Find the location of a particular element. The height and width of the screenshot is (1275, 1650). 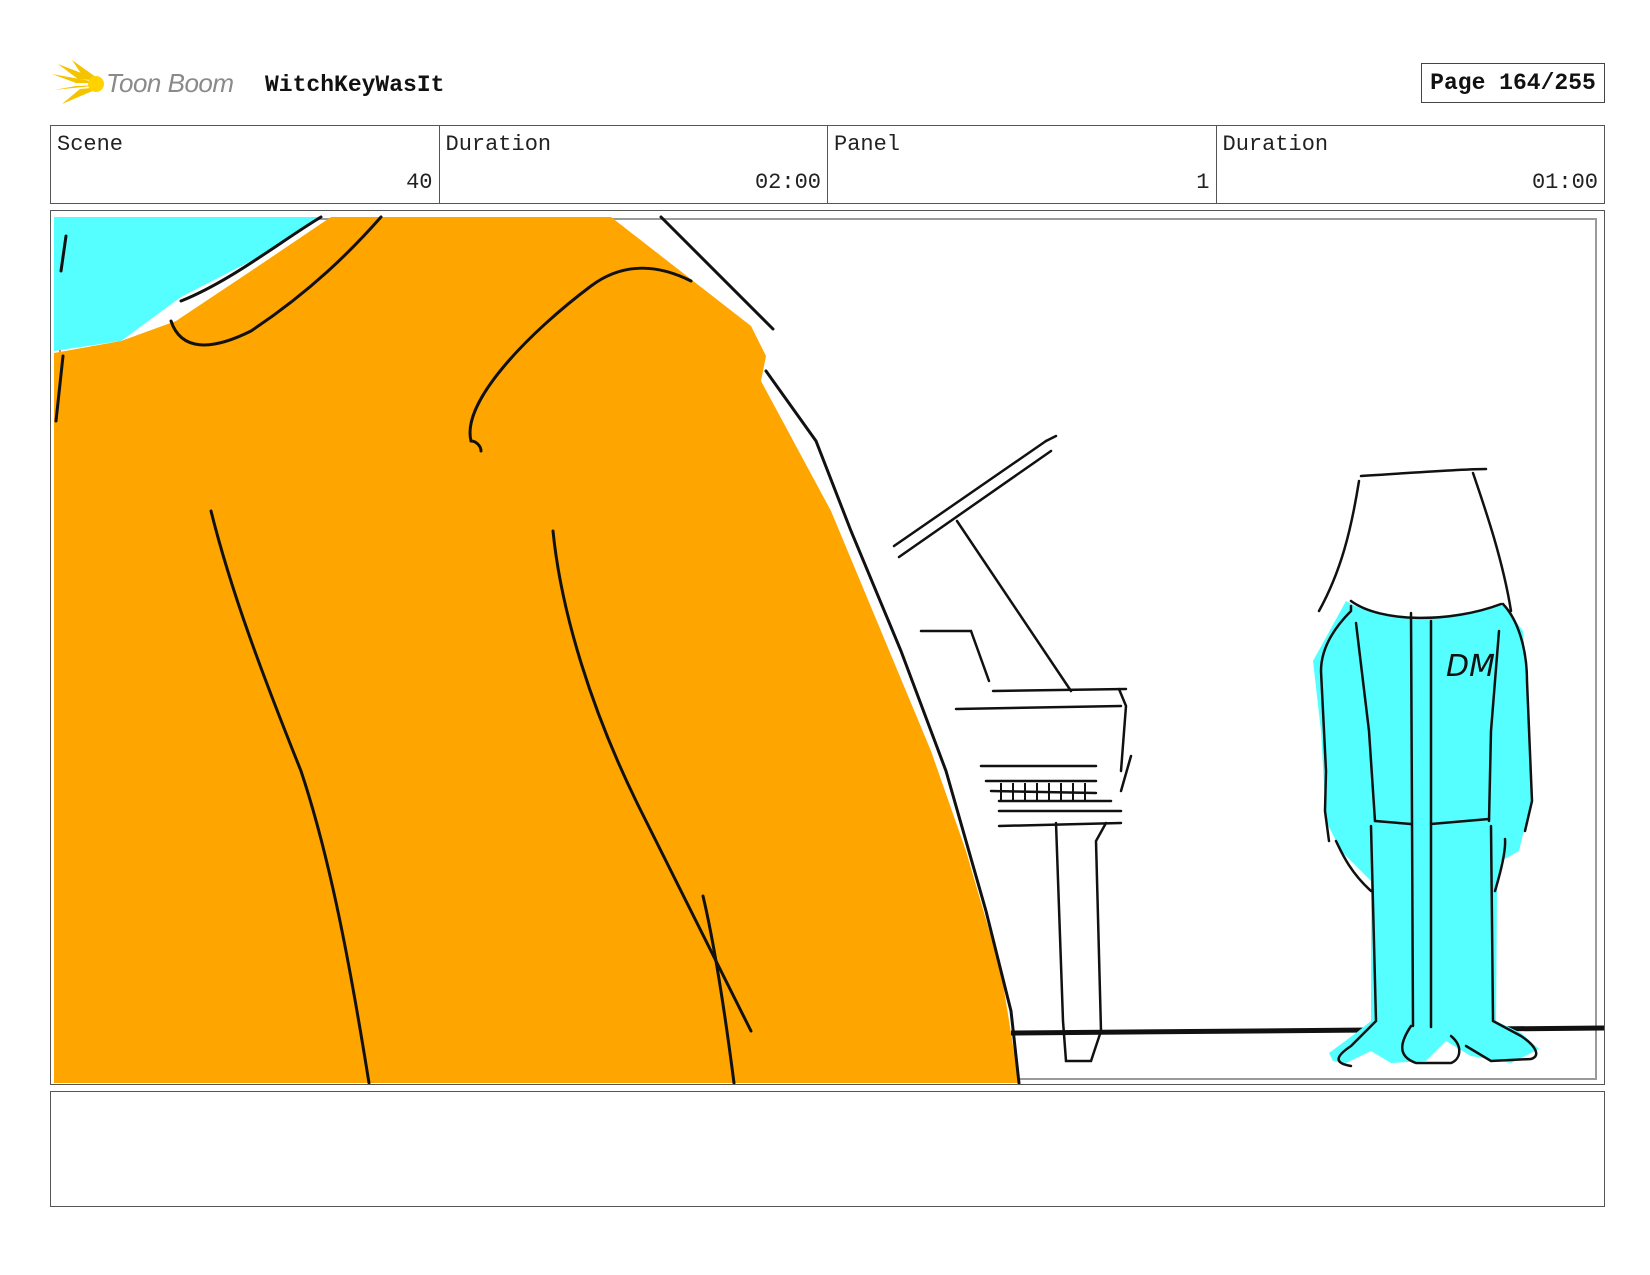

panel-duration-cell: Duration 01:00 is located at coordinates (1411, 164).